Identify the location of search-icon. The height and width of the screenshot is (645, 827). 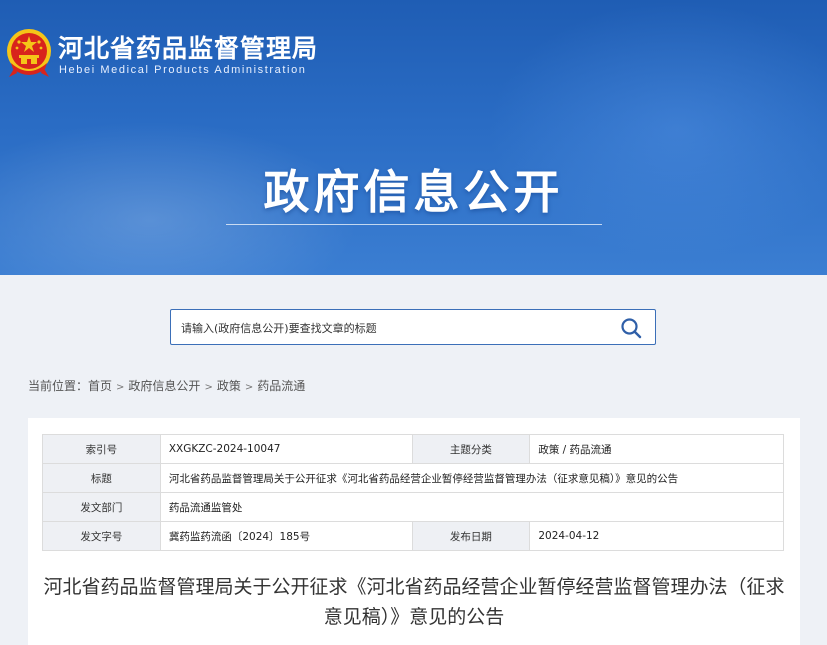
(631, 328).